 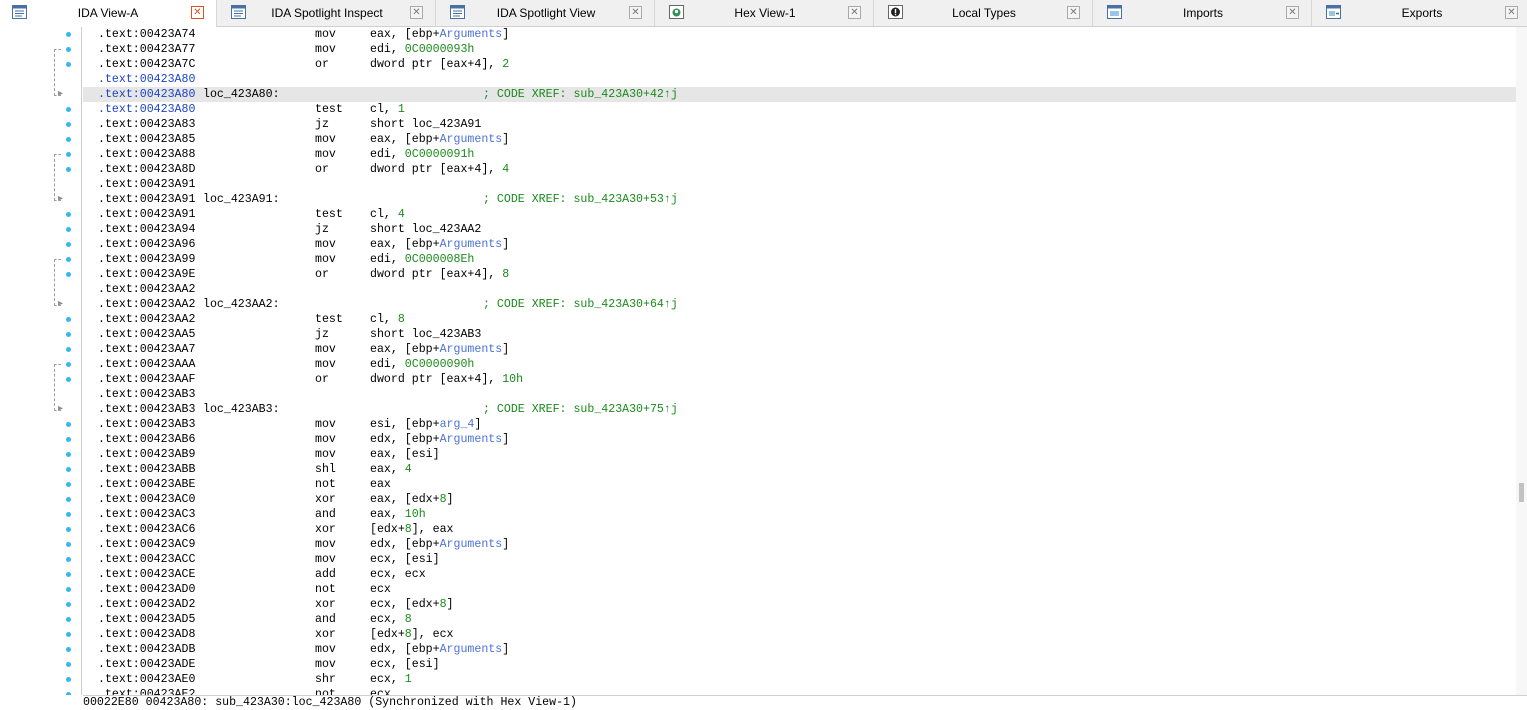 What do you see at coordinates (146, 544) in the screenshot?
I see `line-address: .text:00423AC9` at bounding box center [146, 544].